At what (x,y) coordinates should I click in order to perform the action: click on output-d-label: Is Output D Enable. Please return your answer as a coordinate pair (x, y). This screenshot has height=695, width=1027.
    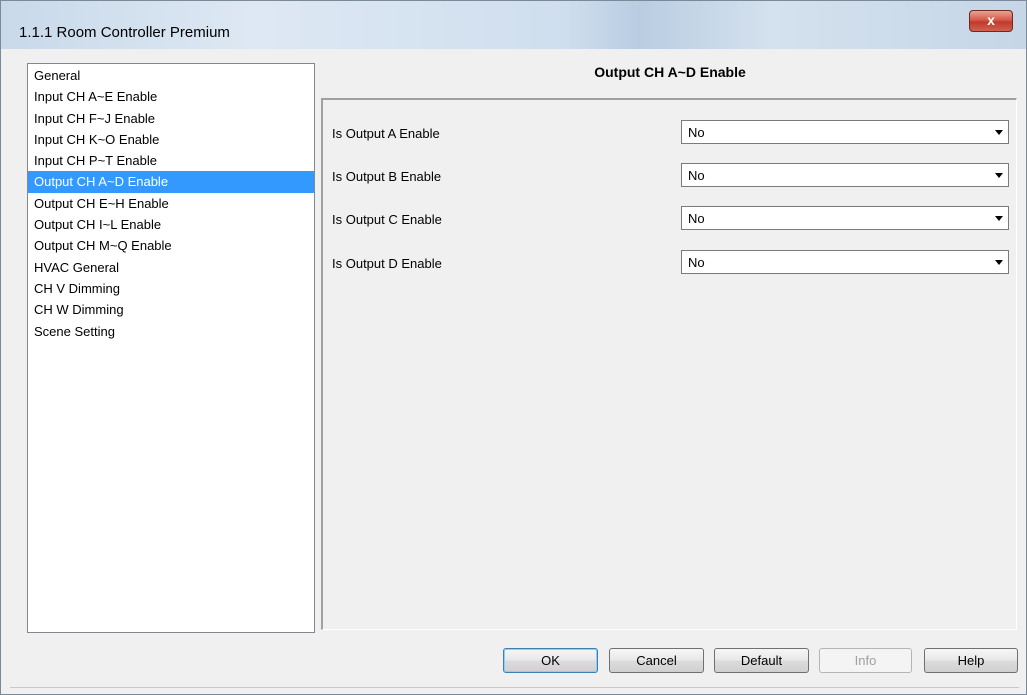
    Looking at the image, I should click on (387, 263).